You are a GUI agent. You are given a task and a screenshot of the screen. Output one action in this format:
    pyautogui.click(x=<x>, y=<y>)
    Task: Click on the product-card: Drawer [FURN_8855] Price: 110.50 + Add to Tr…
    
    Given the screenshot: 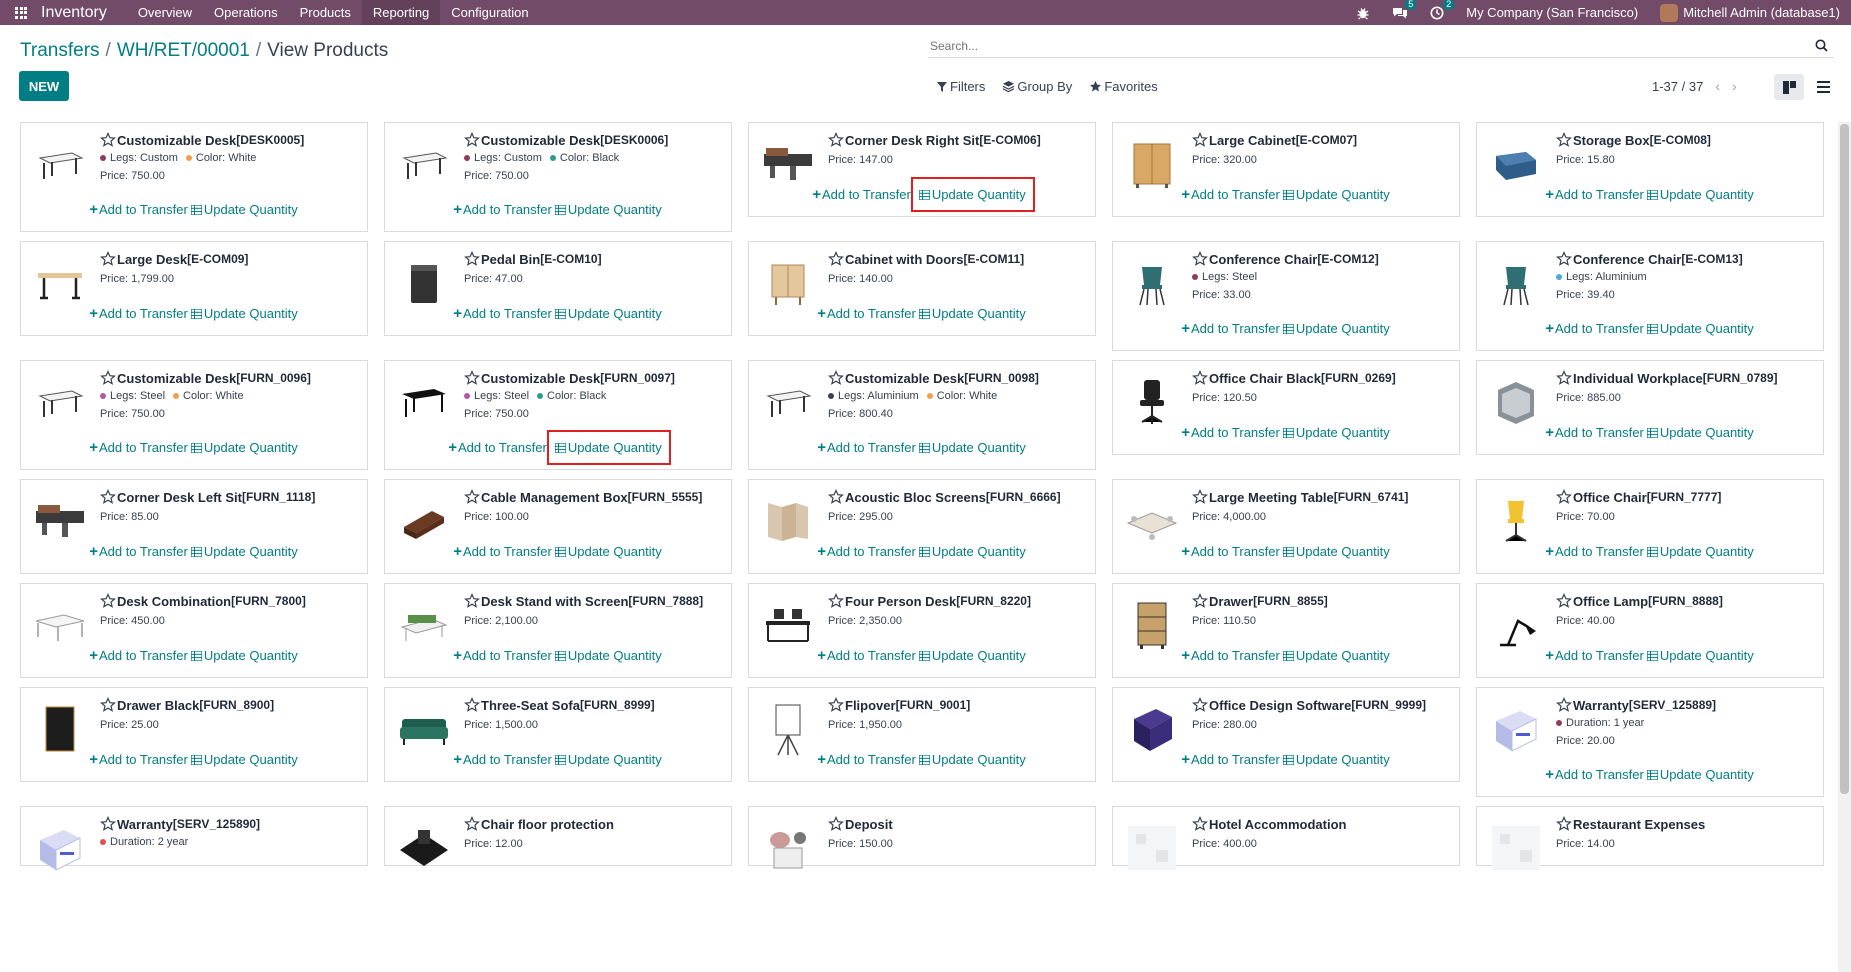 What is the action you would take?
    pyautogui.click(x=1286, y=630)
    